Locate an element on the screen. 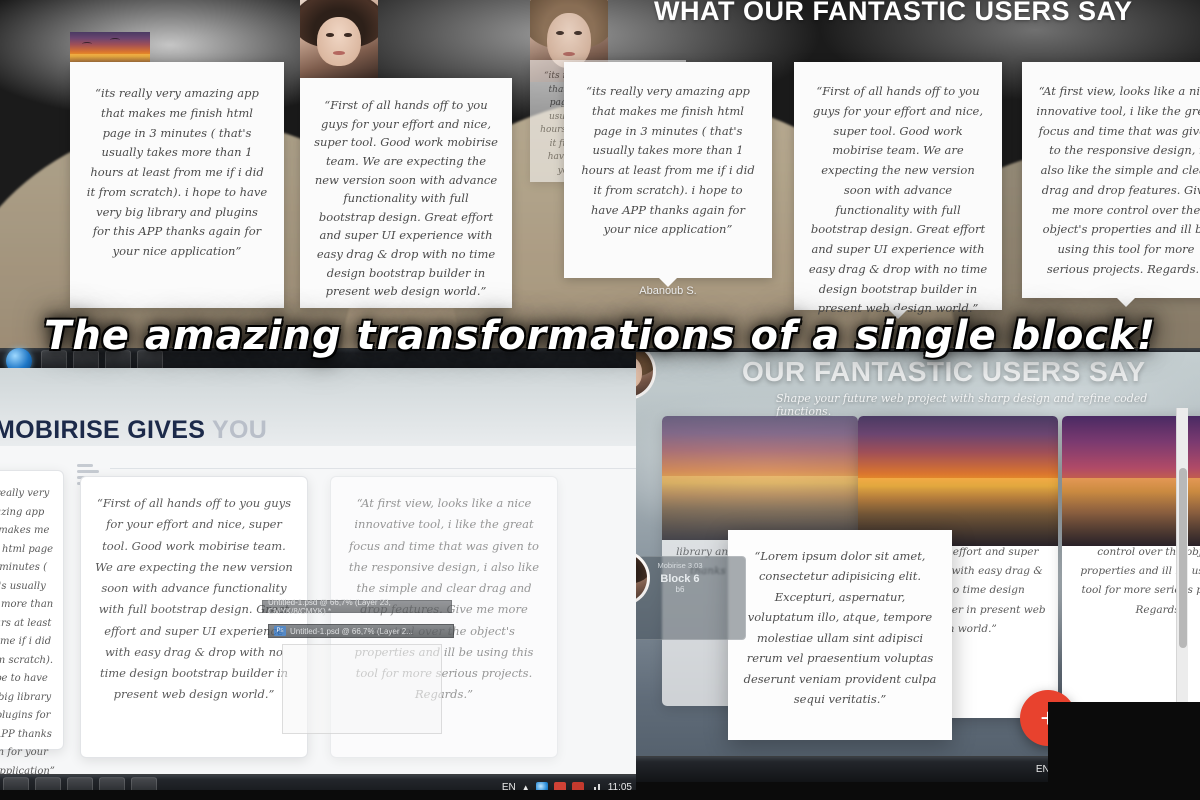 Image resolution: width=1200 pixels, height=800 pixels. testimonial-author: Abanoub S. is located at coordinates (668, 291).